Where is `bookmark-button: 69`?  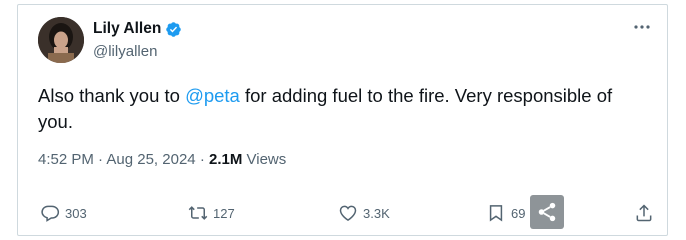 bookmark-button: 69 is located at coordinates (505, 213).